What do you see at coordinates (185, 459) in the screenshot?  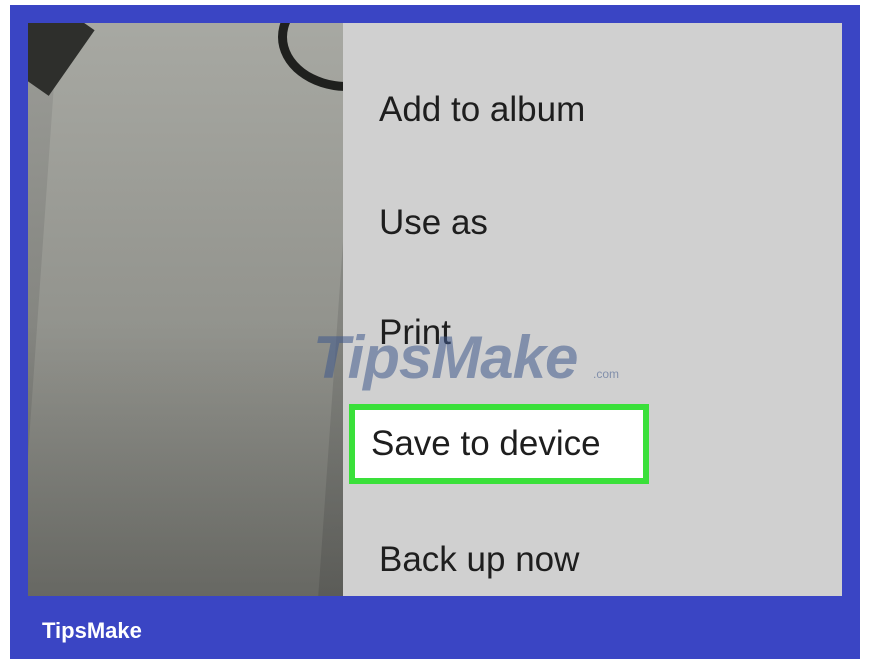 I see `photo-shade` at bounding box center [185, 459].